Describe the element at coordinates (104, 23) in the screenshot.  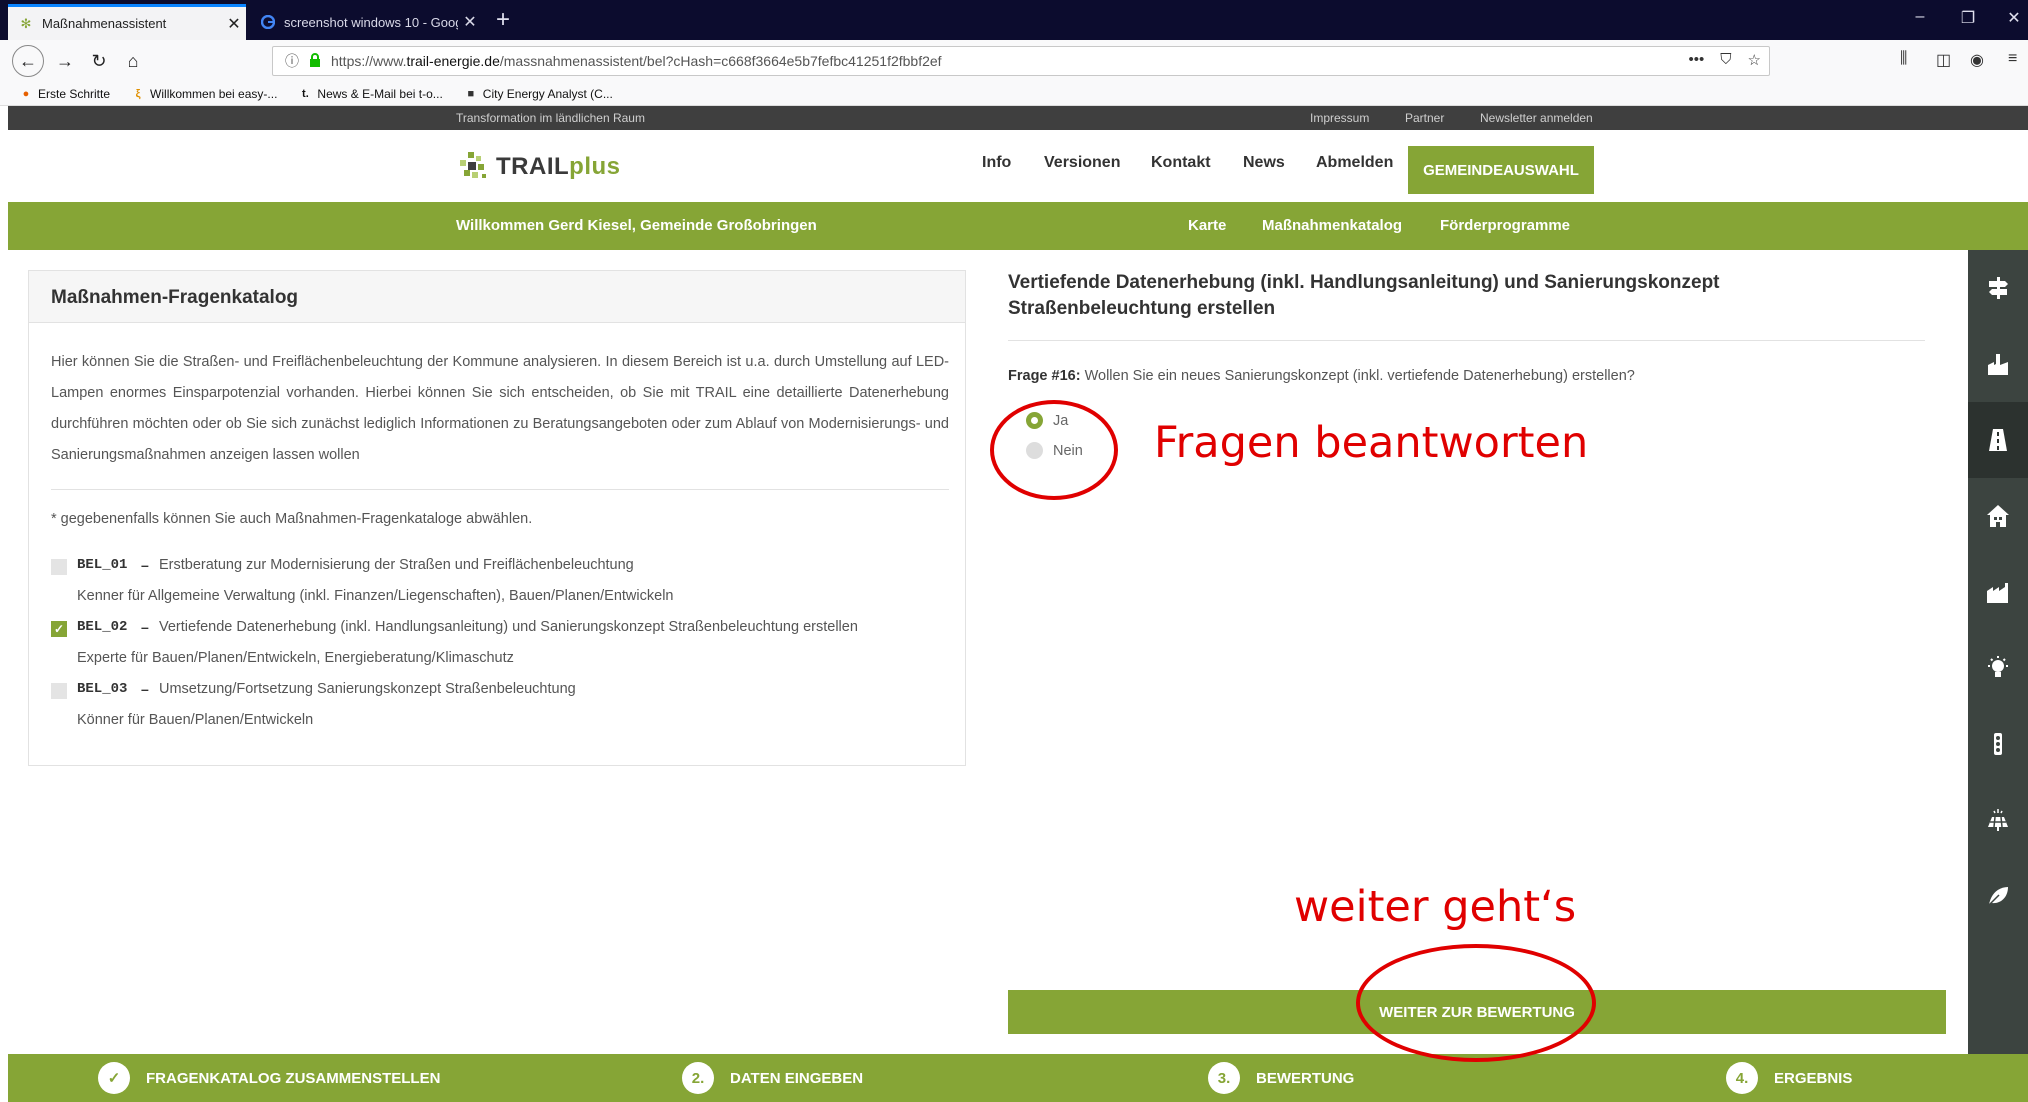
I see `tab-title: Maßnahmenassistent` at that location.